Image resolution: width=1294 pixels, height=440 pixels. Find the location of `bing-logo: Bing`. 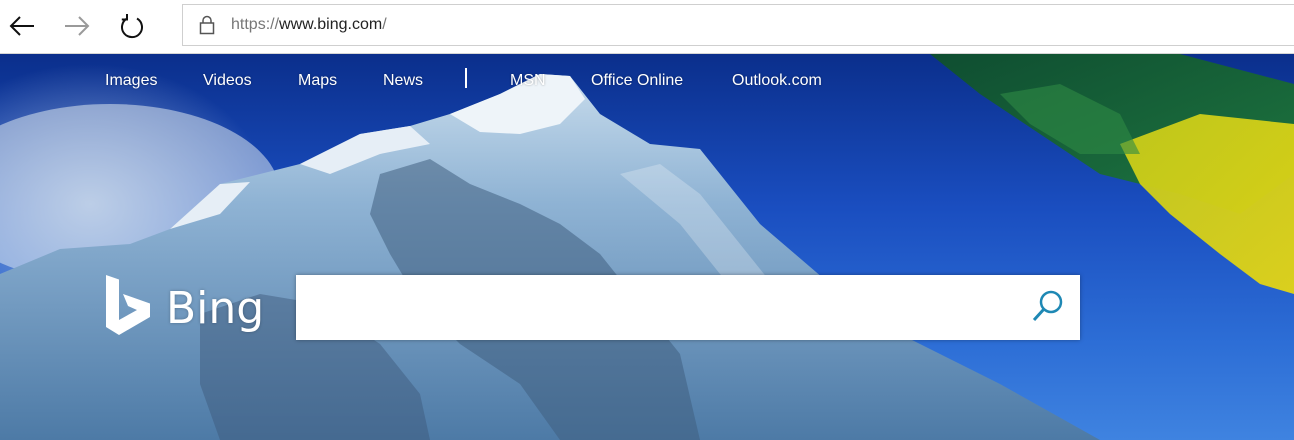

bing-logo: Bing is located at coordinates (184, 308).